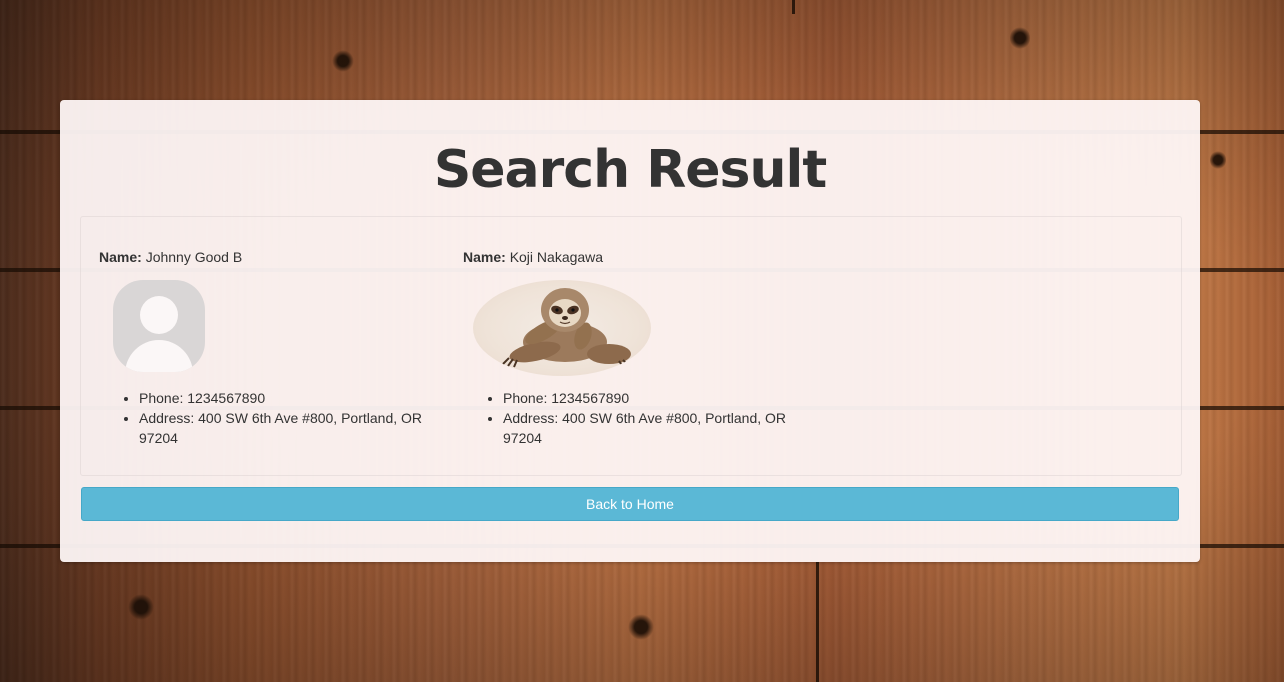 The width and height of the screenshot is (1284, 682). What do you see at coordinates (159, 315) in the screenshot?
I see `avatar-head-shape` at bounding box center [159, 315].